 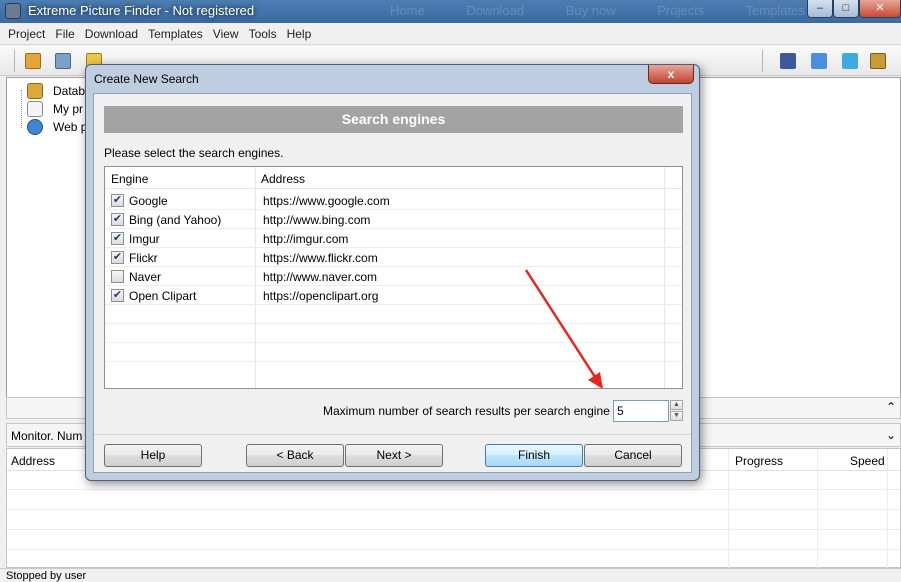 I want to click on dialog-title: Create New Search, so click(x=146, y=79).